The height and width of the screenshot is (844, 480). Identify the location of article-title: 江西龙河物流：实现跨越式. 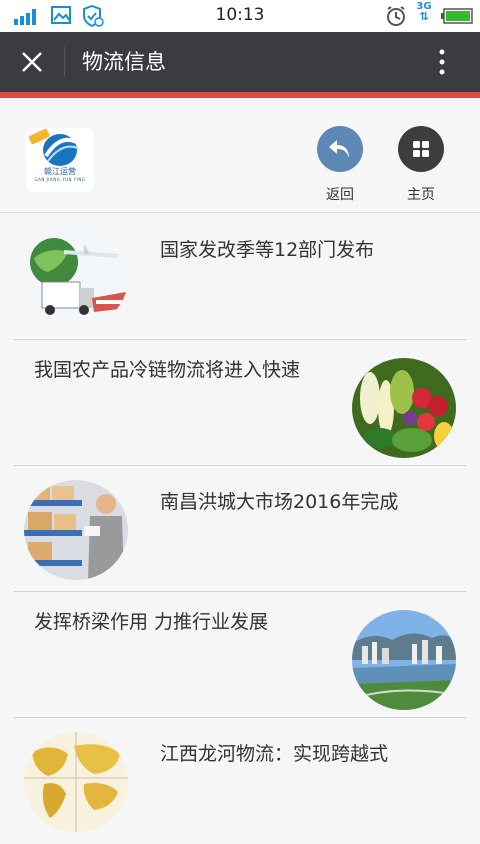
(274, 754).